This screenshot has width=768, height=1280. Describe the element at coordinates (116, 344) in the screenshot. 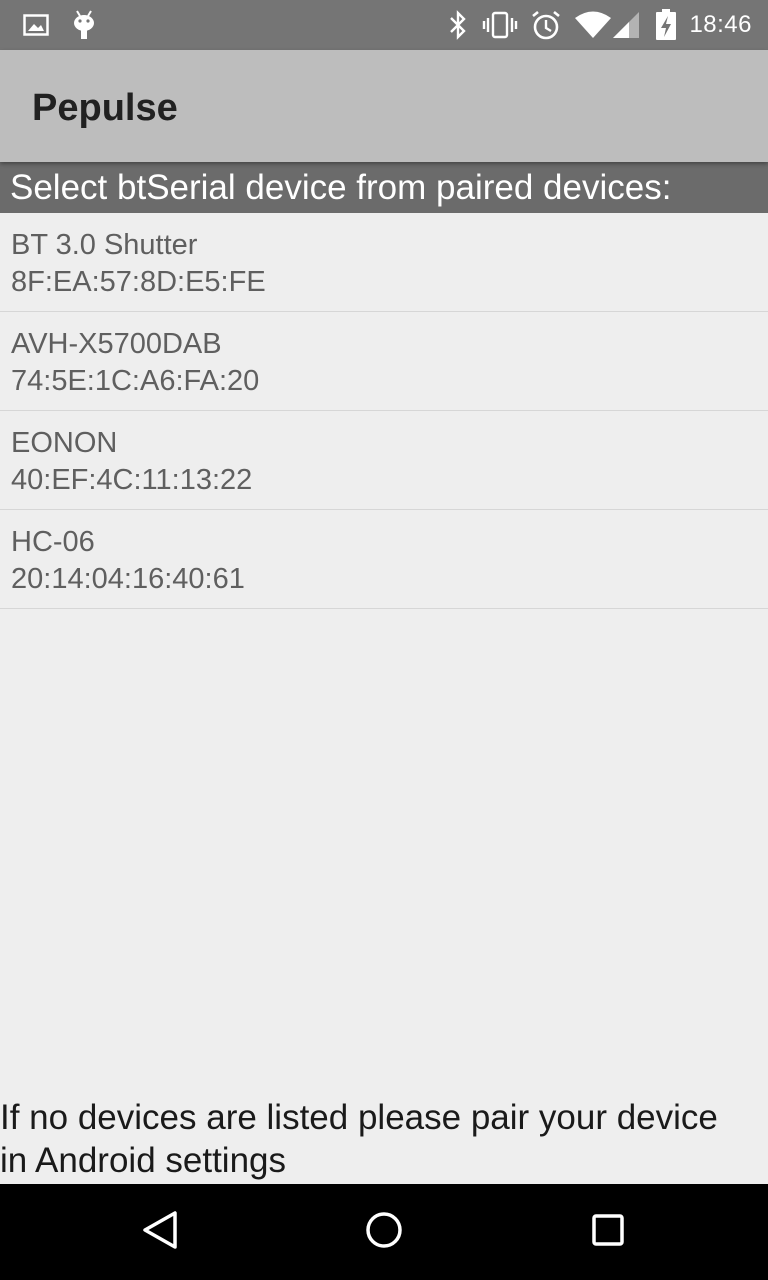

I see `device-name: AVH-X5700DAB` at that location.